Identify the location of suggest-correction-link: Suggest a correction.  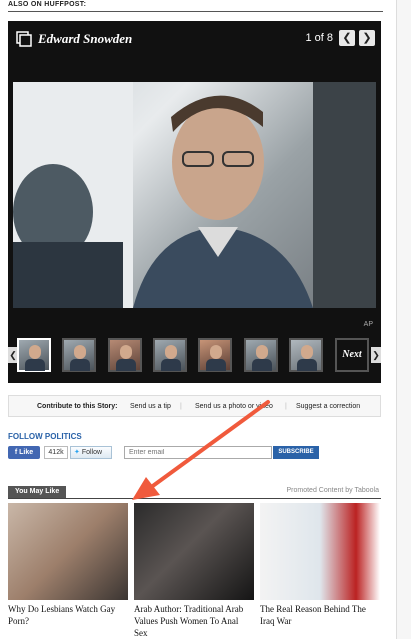
(328, 406).